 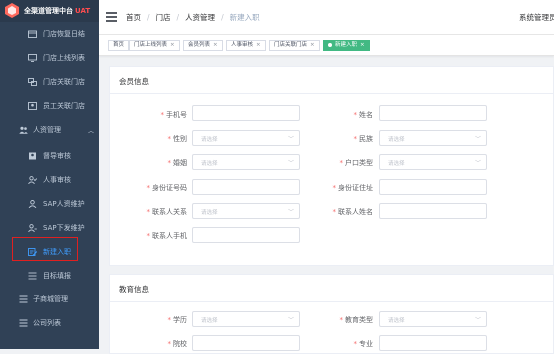 What do you see at coordinates (32, 228) in the screenshot?
I see `send-icon` at bounding box center [32, 228].